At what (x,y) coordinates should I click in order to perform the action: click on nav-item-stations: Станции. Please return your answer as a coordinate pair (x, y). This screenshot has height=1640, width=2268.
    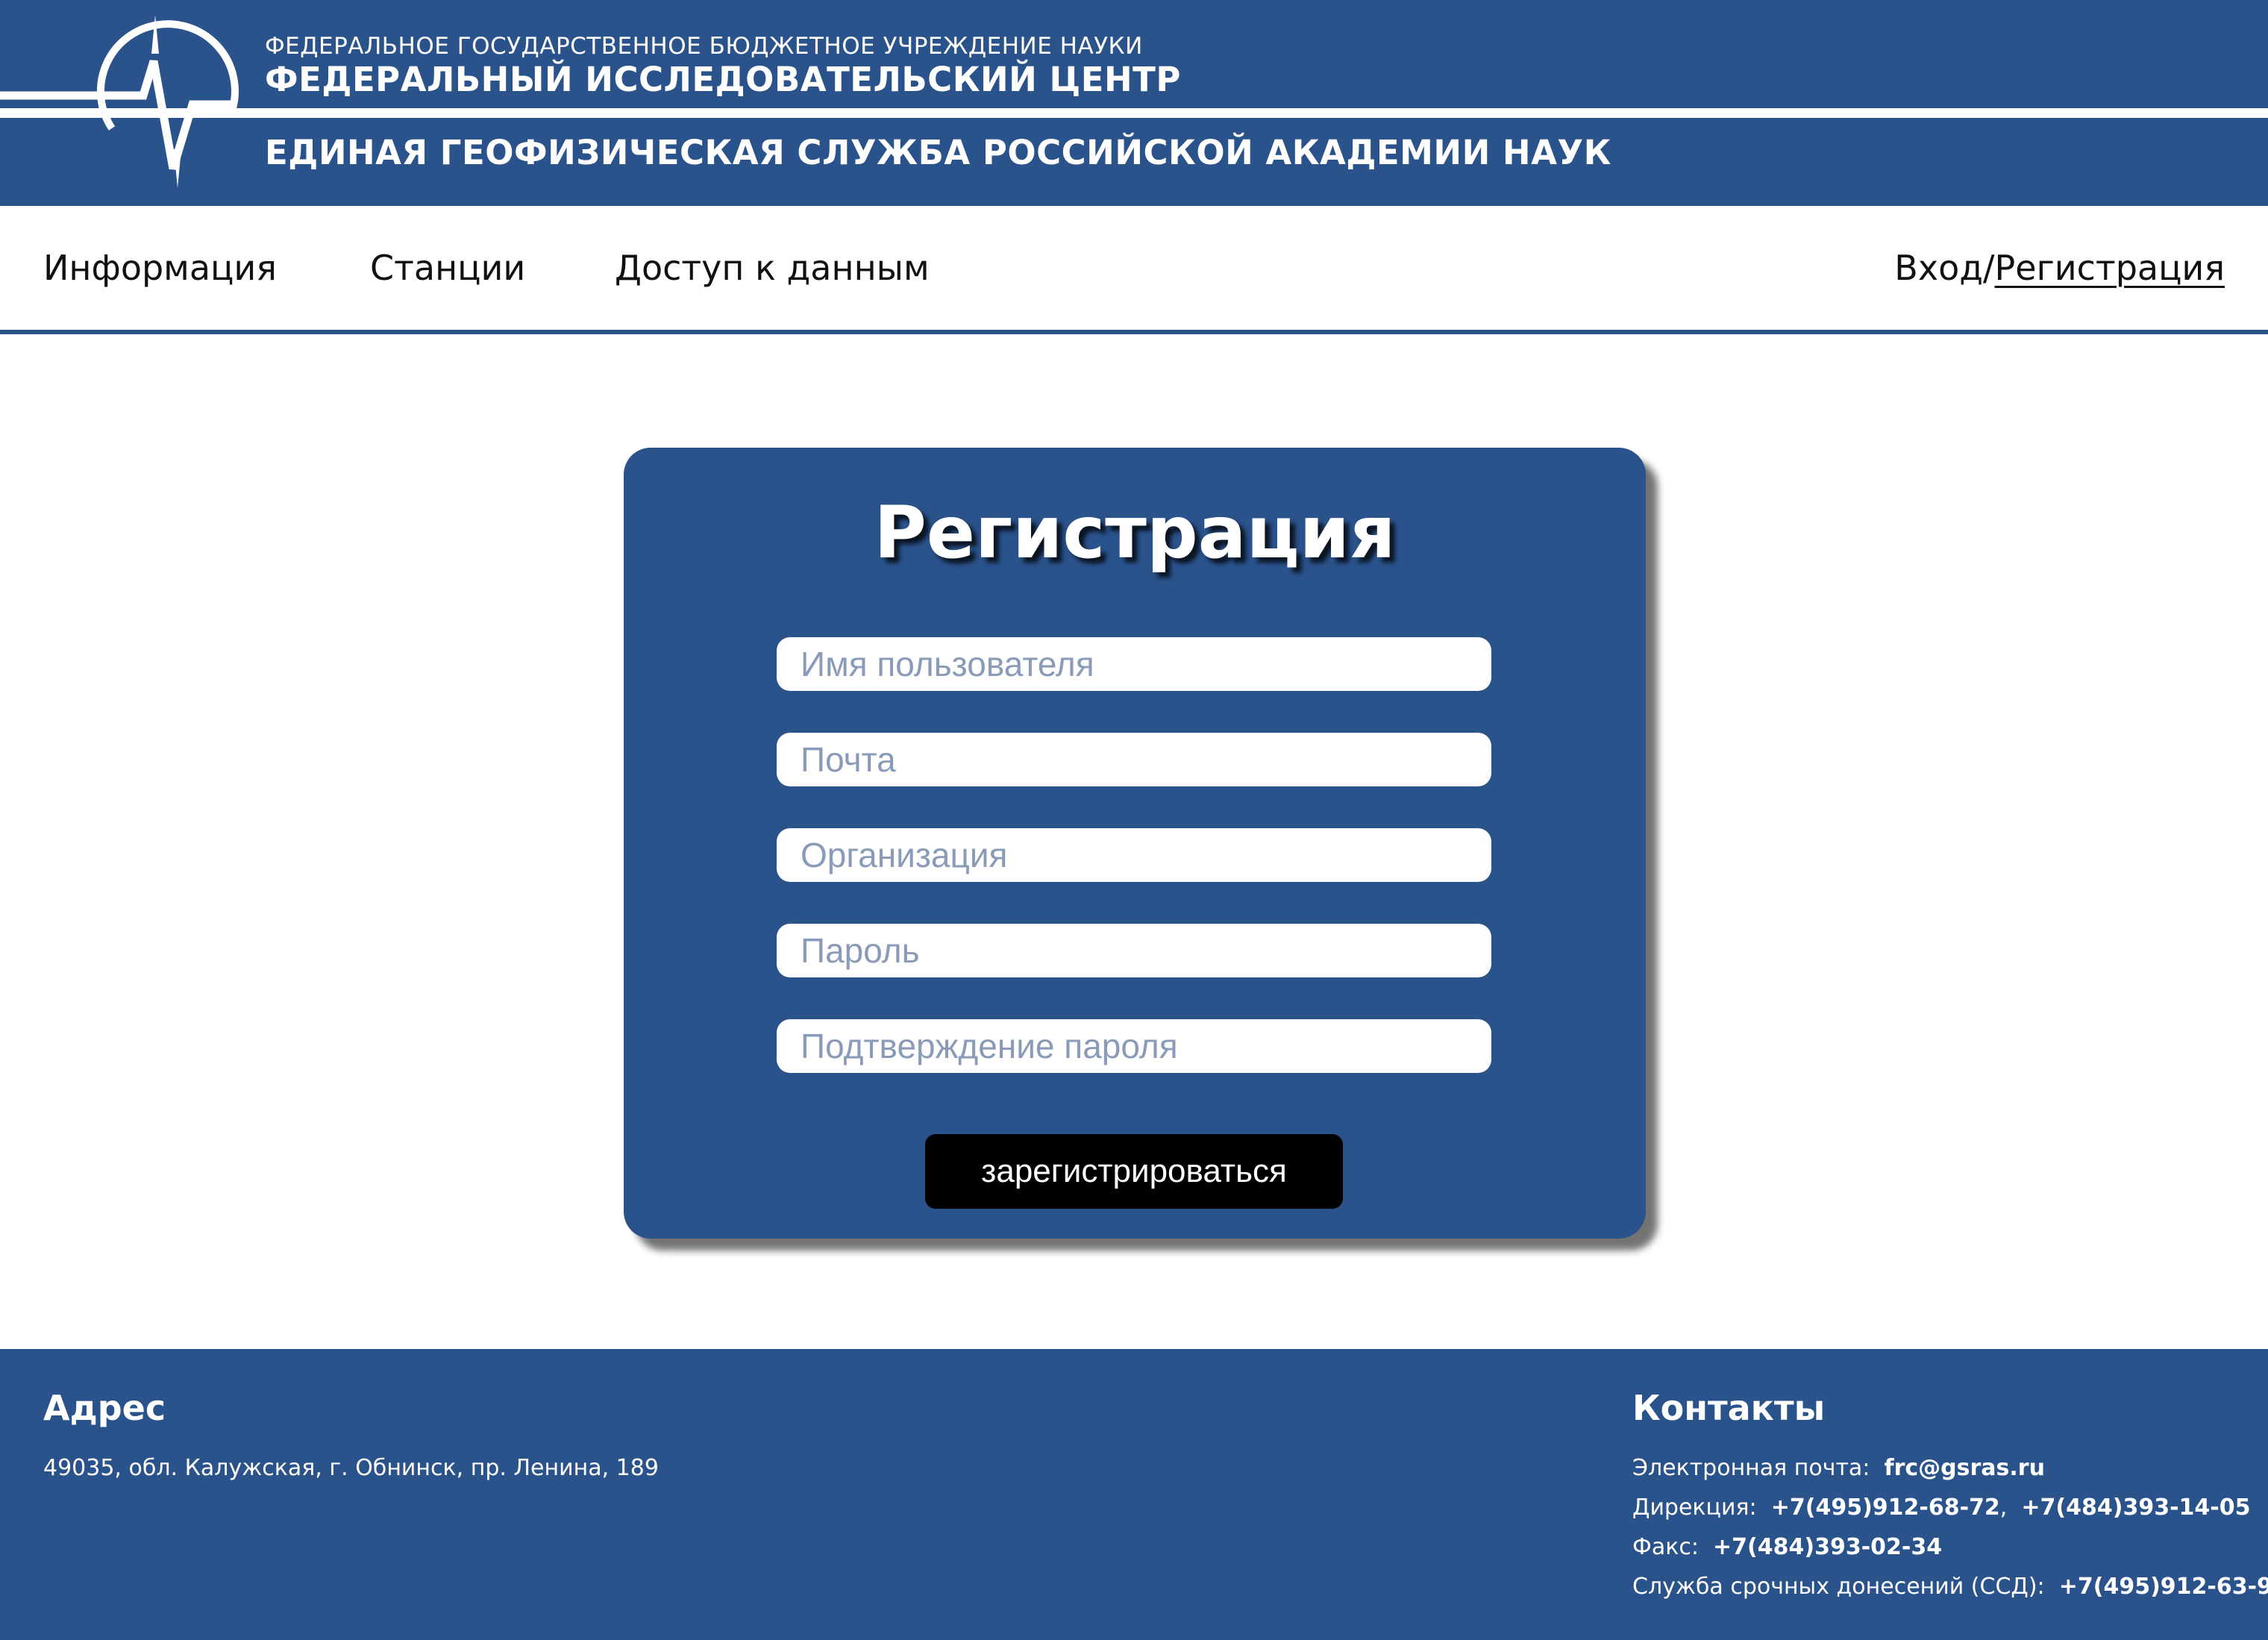
    Looking at the image, I should click on (447, 268).